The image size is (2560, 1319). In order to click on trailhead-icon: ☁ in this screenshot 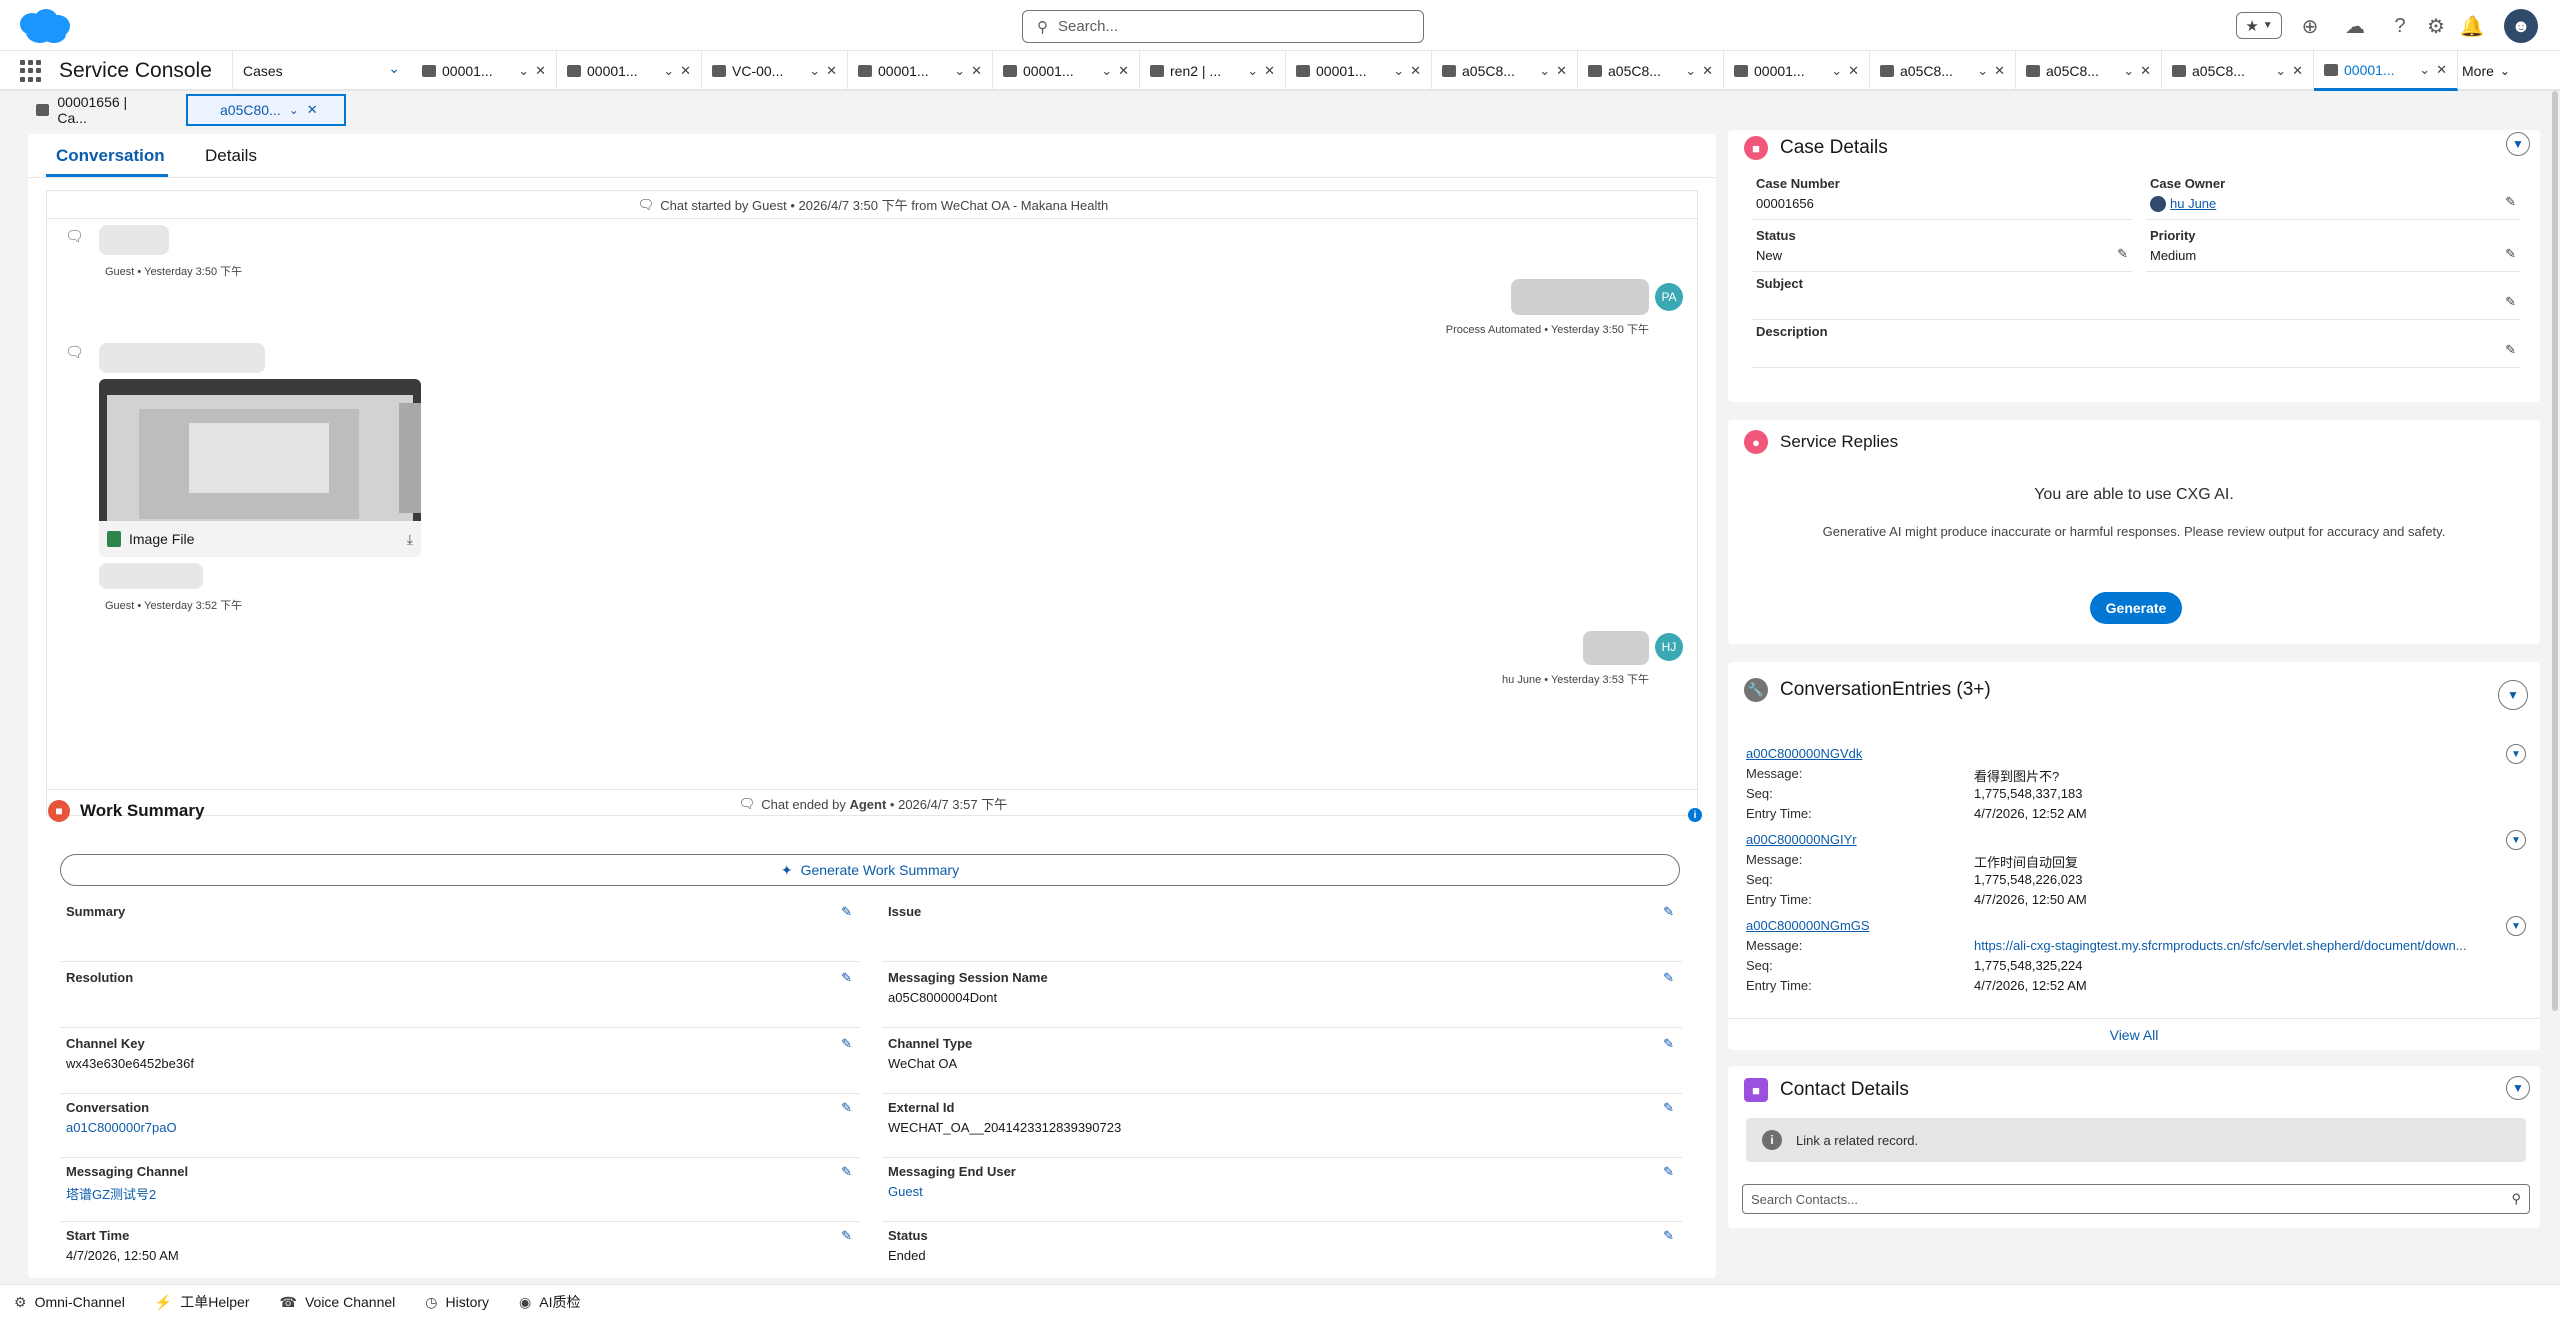, I will do `click(2355, 26)`.